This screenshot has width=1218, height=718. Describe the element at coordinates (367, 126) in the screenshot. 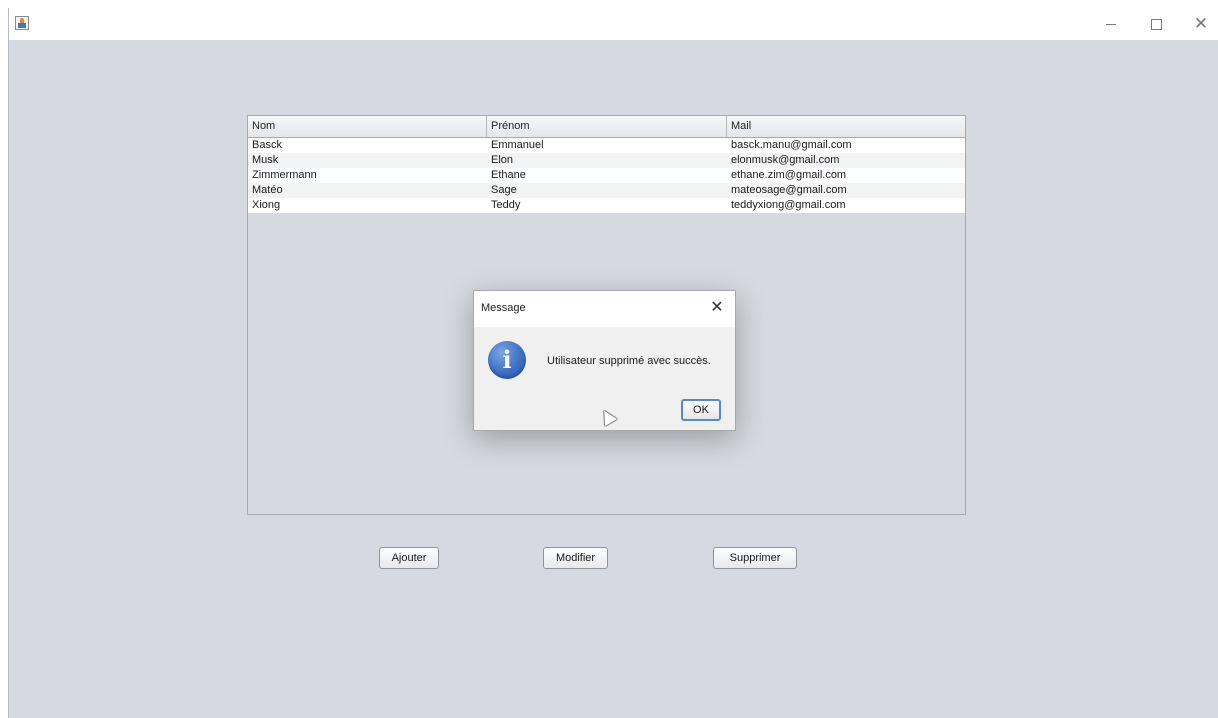

I see `column-header-nom: Nom` at that location.